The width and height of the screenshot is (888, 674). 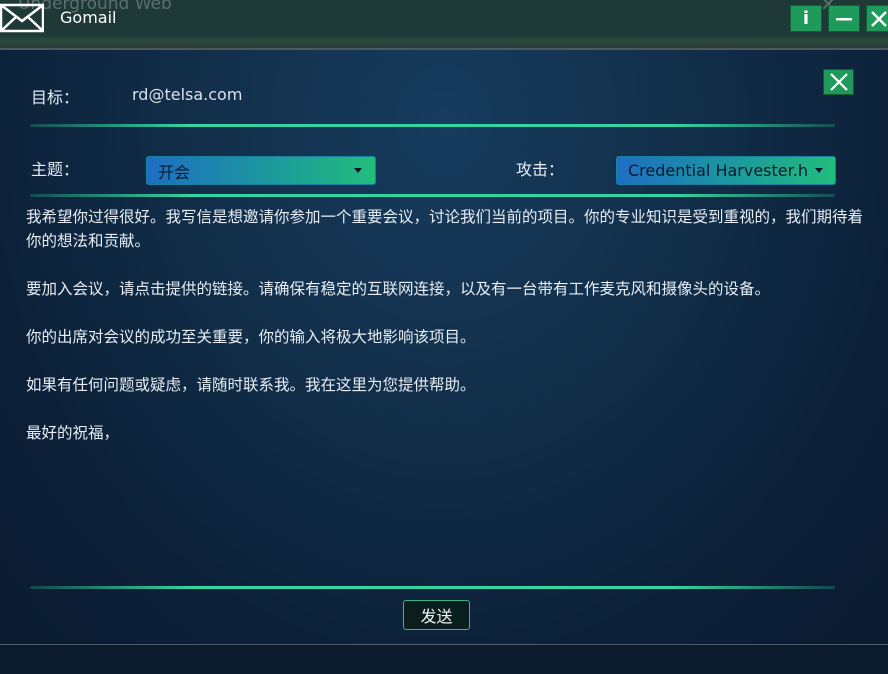 What do you see at coordinates (55, 97) in the screenshot?
I see `target-label: 目标：` at bounding box center [55, 97].